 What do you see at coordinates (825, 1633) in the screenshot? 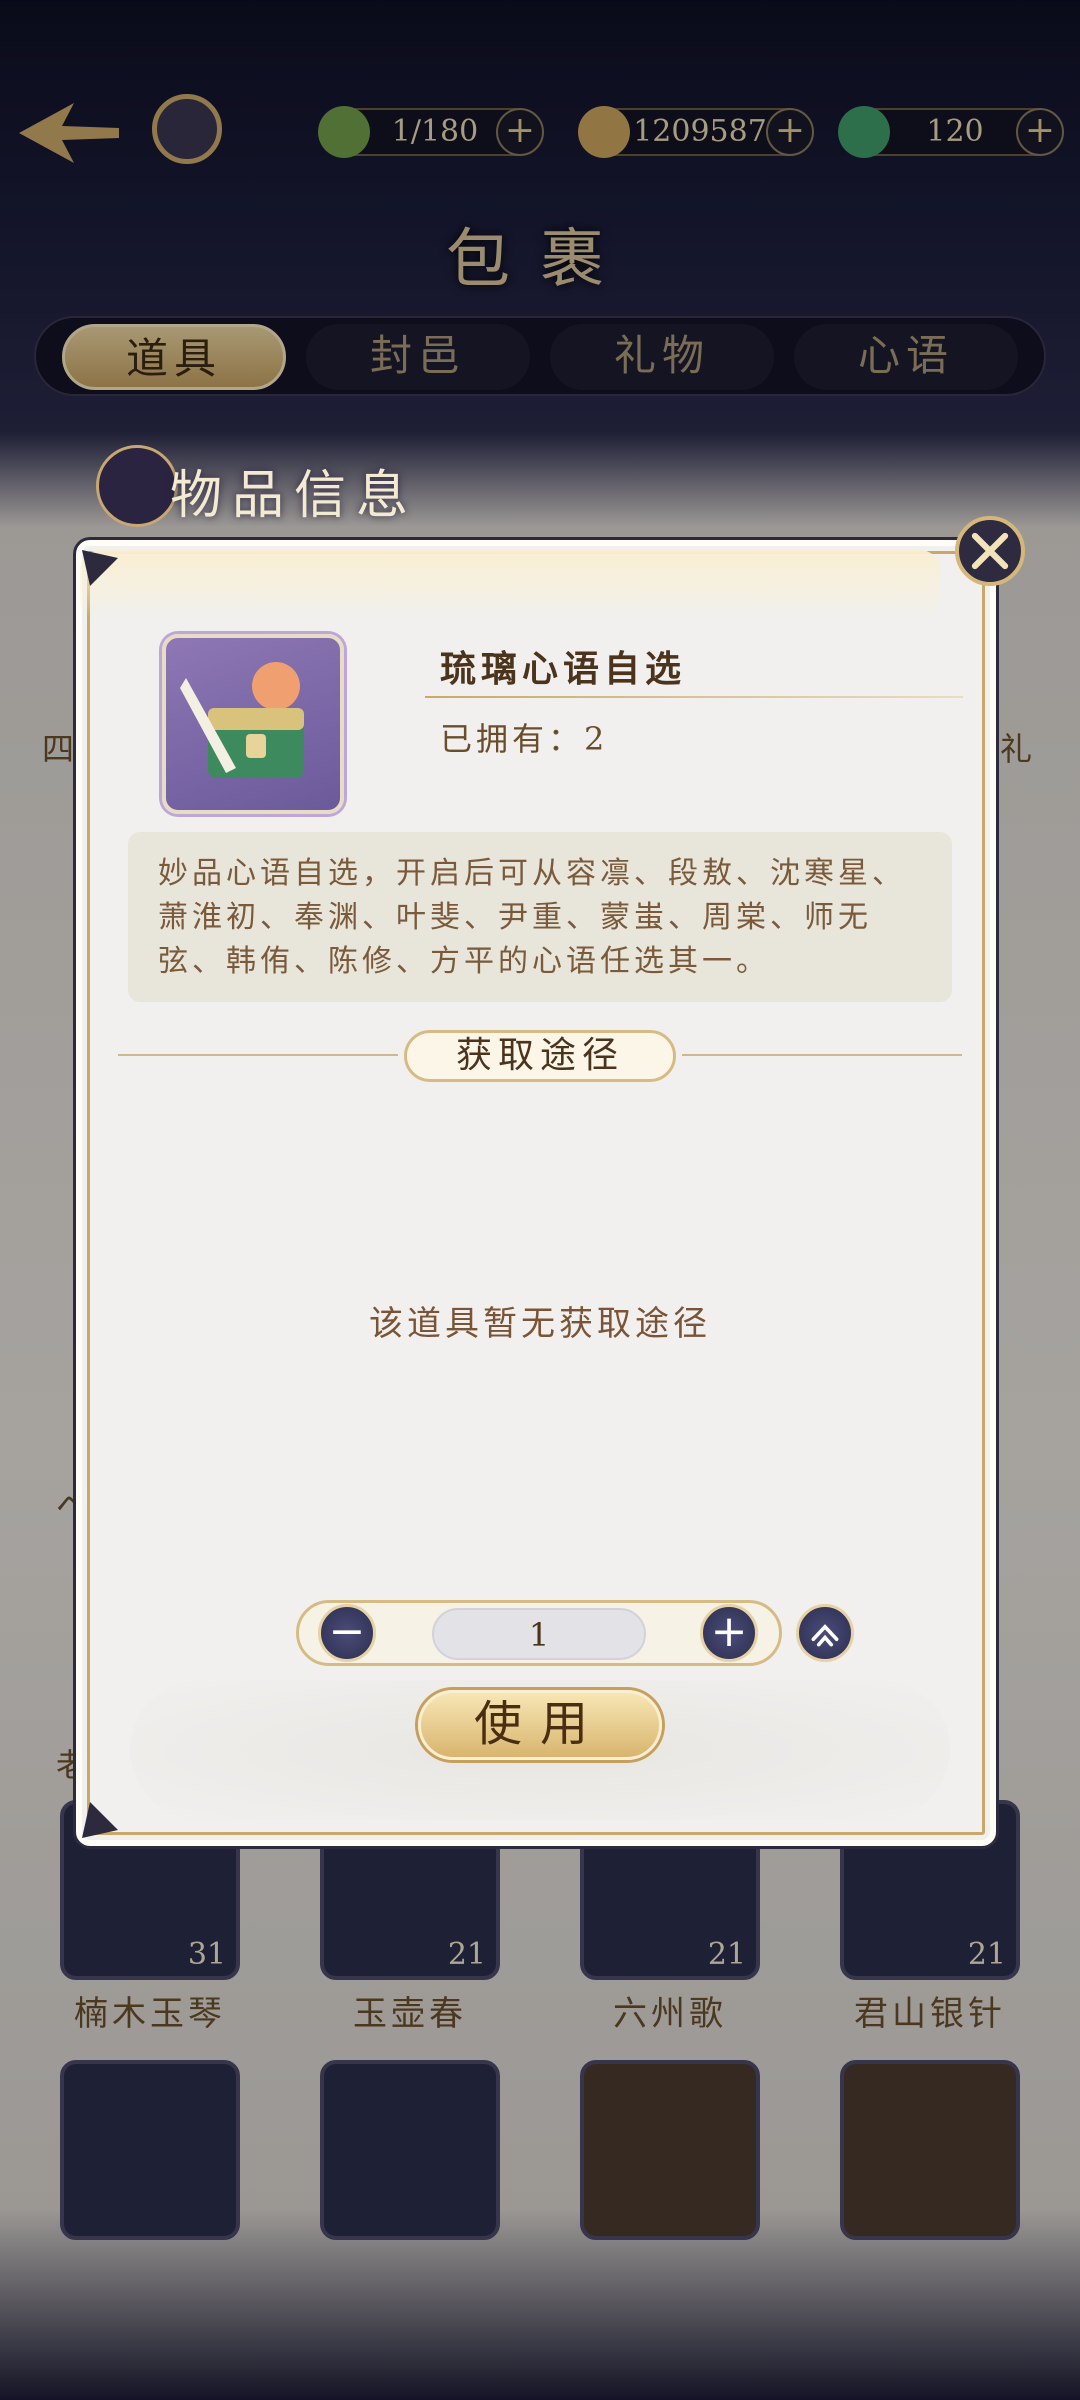
I see `max-quantity-icon` at bounding box center [825, 1633].